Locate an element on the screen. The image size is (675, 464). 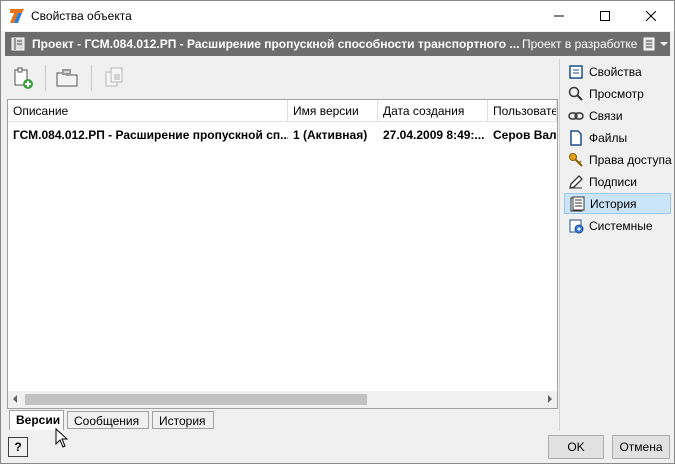
maximize-icon is located at coordinates (605, 16).